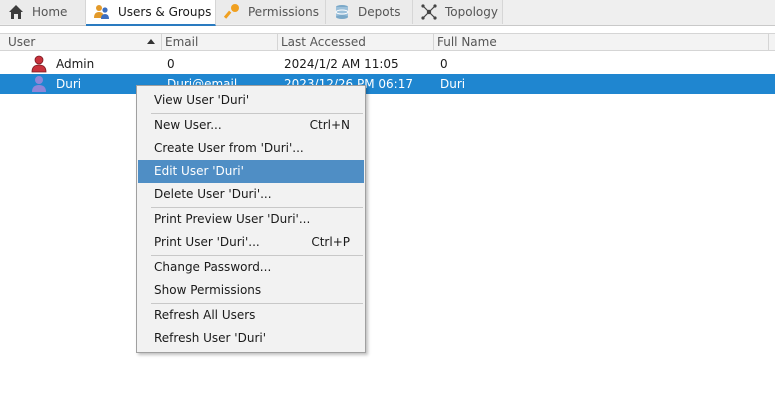 The image size is (775, 409). Describe the element at coordinates (323, 42) in the screenshot. I see `column-label: Last Accessed` at that location.